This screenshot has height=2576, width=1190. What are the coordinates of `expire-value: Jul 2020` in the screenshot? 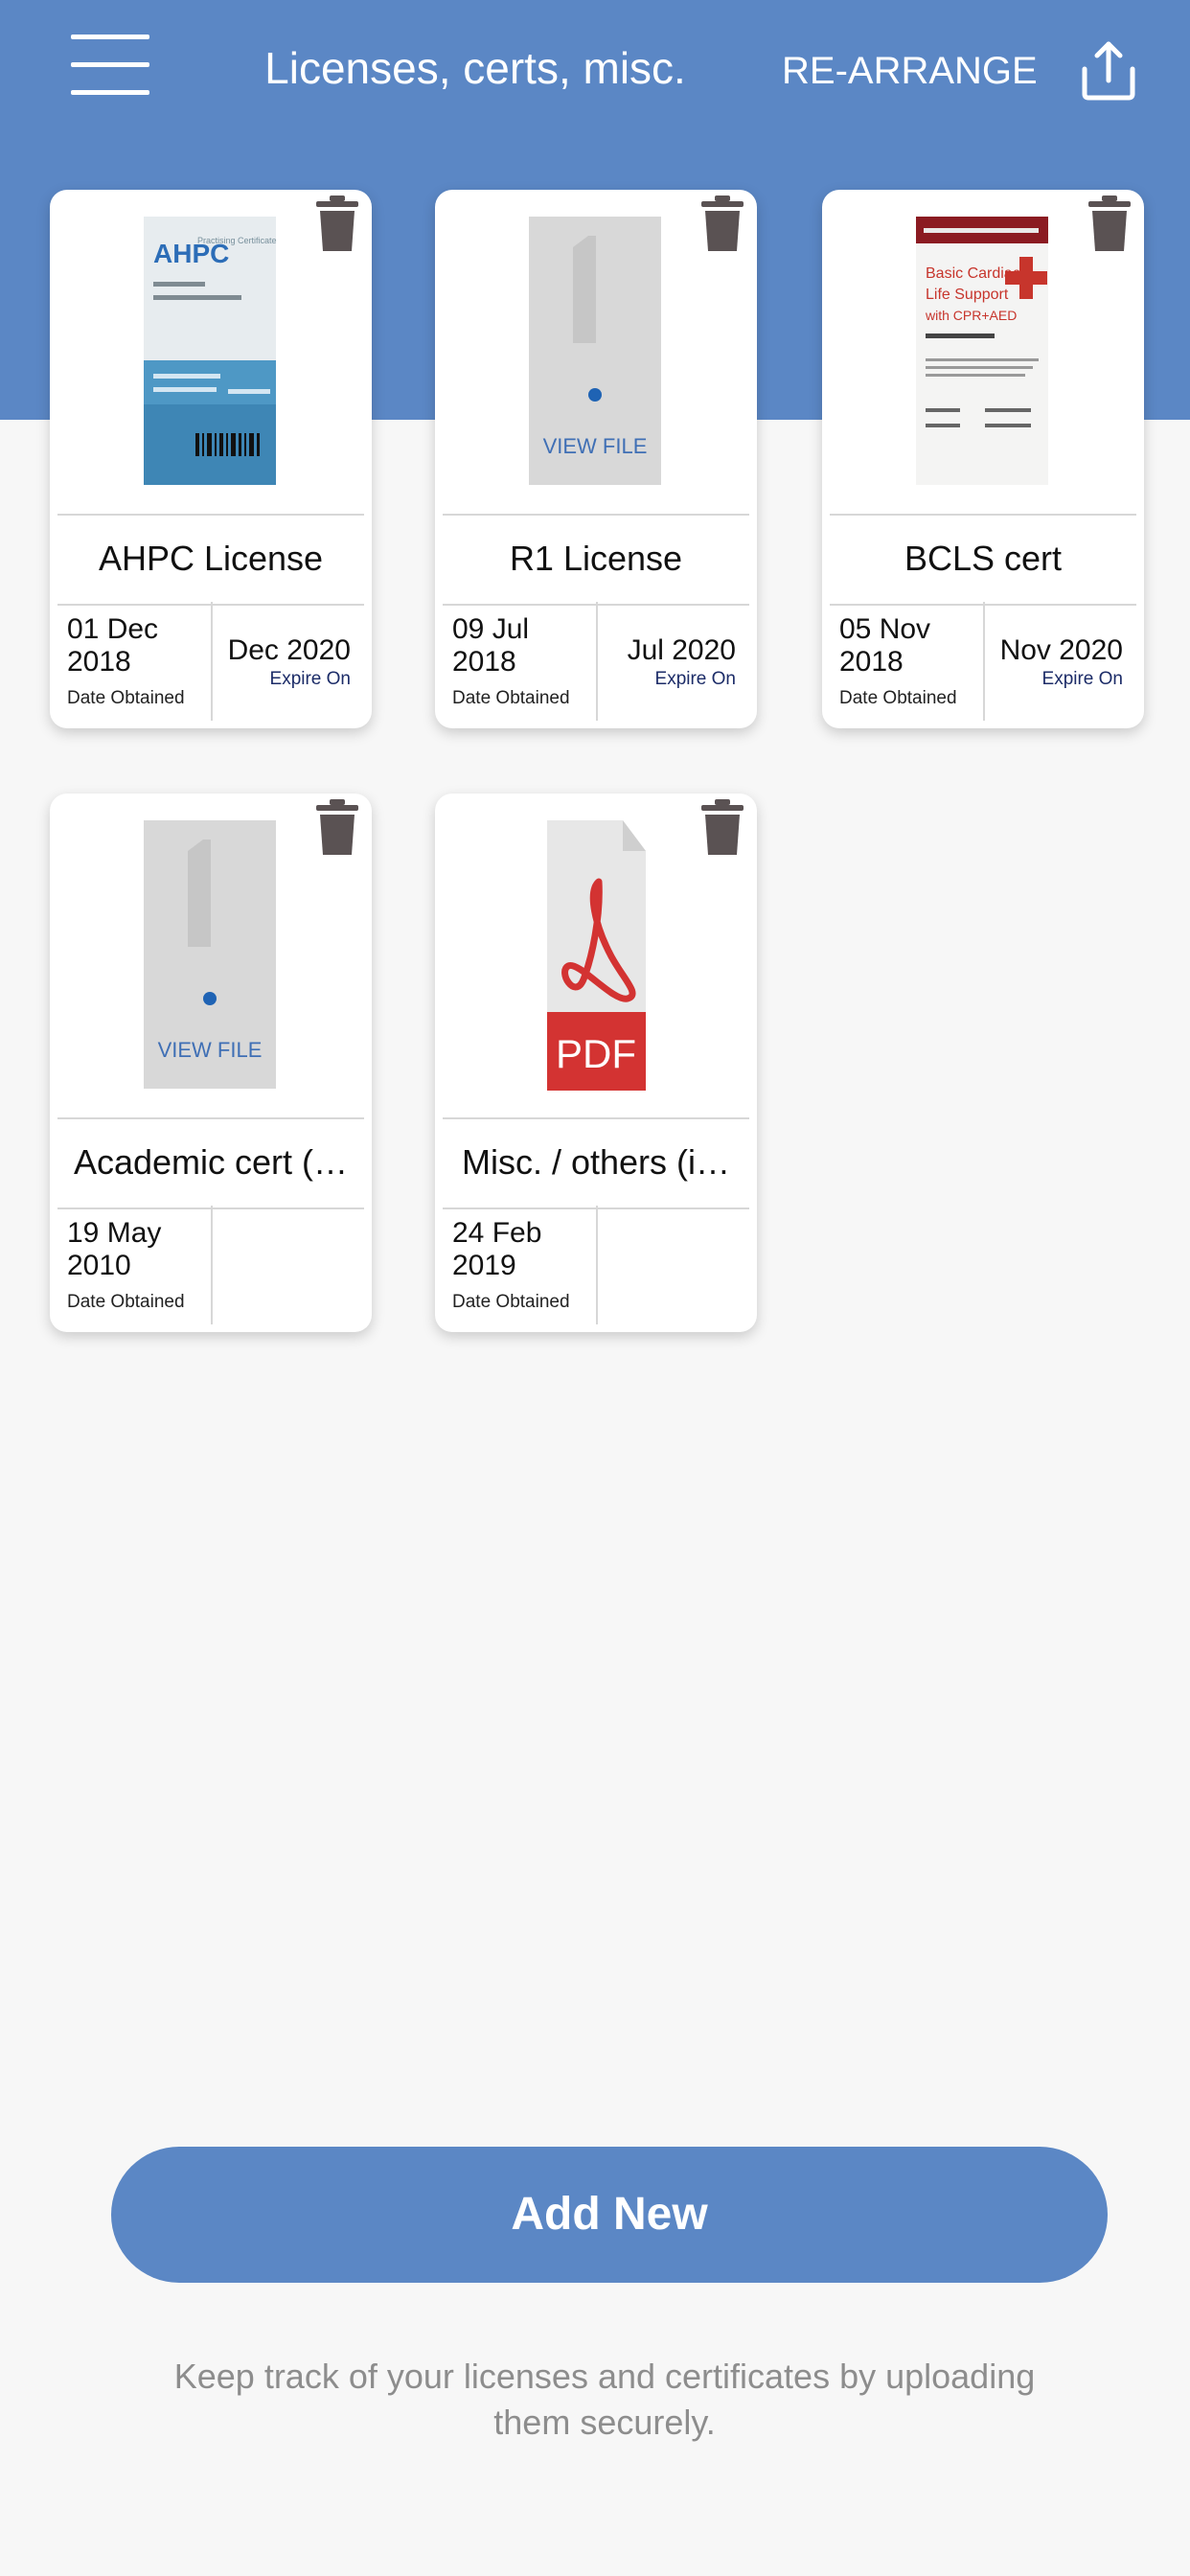 It's located at (682, 650).